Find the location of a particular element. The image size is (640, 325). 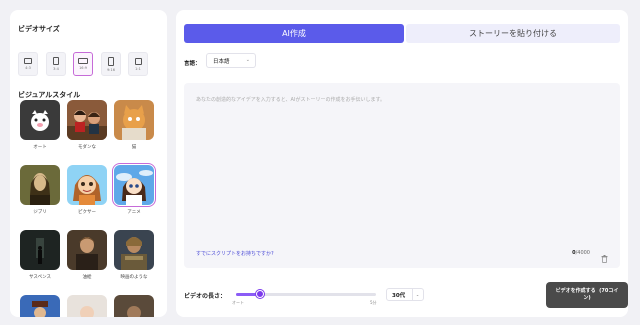

prompt-placeholder: あなたの創造的なアイデアを入力すると、AIがストーリーの作成をお手伝いします。 is located at coordinates (290, 100).